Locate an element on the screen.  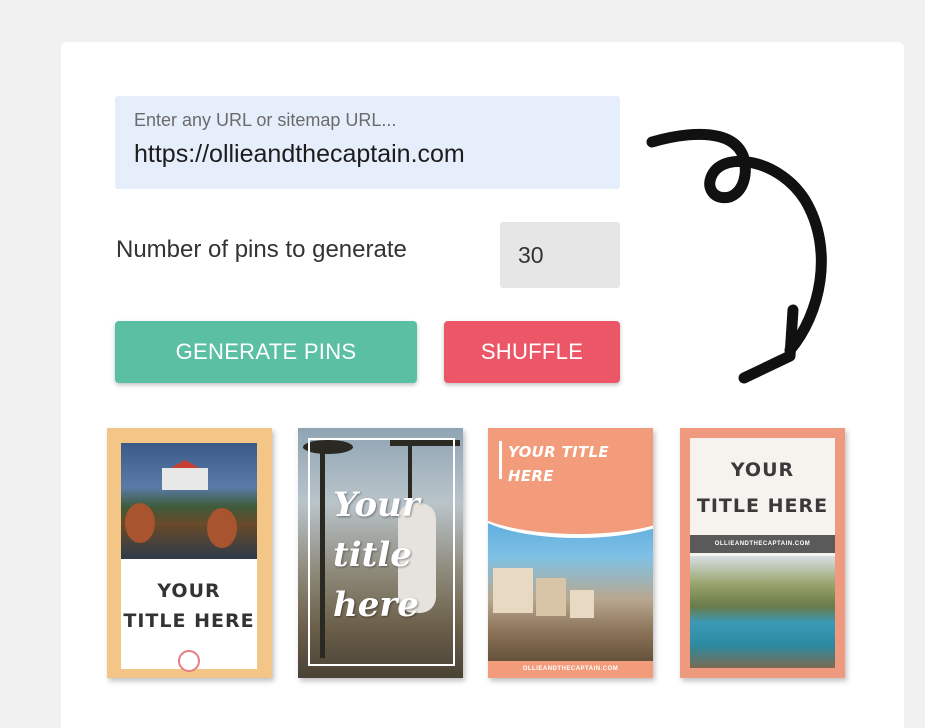
pins-count-label: Number of pins to generate is located at coordinates (261, 249).